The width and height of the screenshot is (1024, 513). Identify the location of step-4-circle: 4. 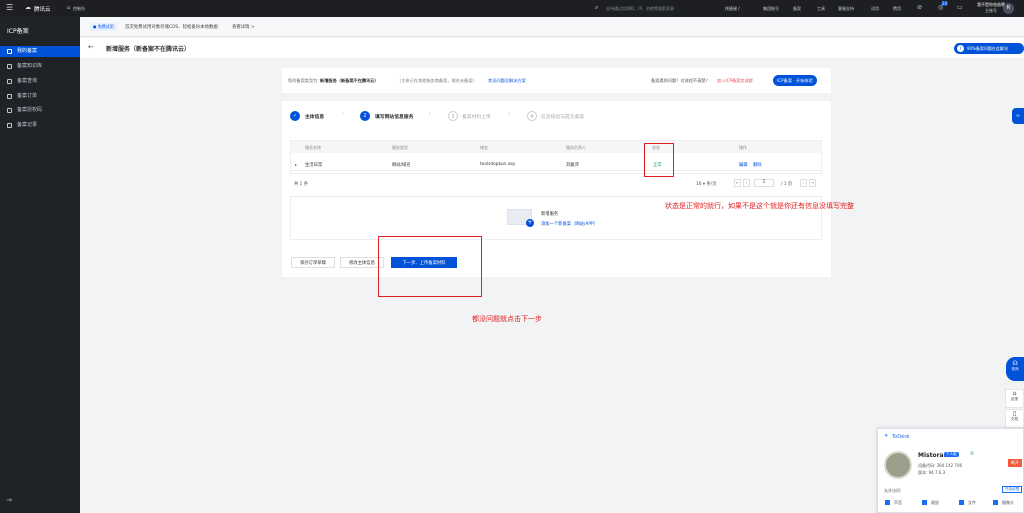
(532, 116).